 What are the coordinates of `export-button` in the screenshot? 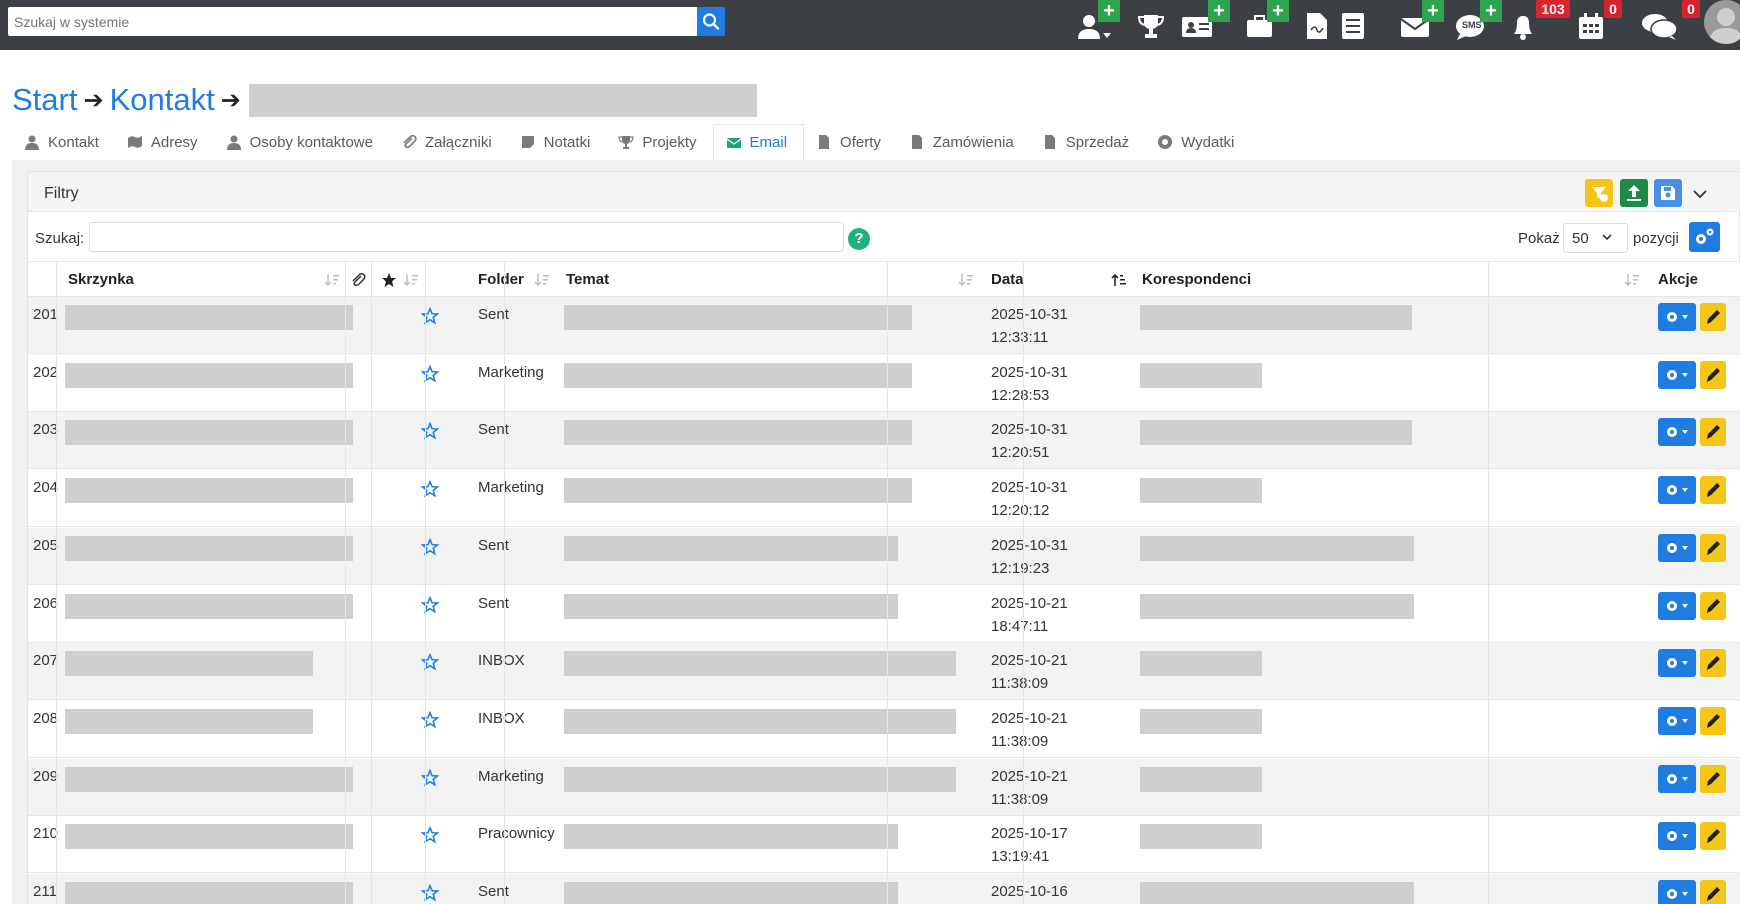 It's located at (1634, 193).